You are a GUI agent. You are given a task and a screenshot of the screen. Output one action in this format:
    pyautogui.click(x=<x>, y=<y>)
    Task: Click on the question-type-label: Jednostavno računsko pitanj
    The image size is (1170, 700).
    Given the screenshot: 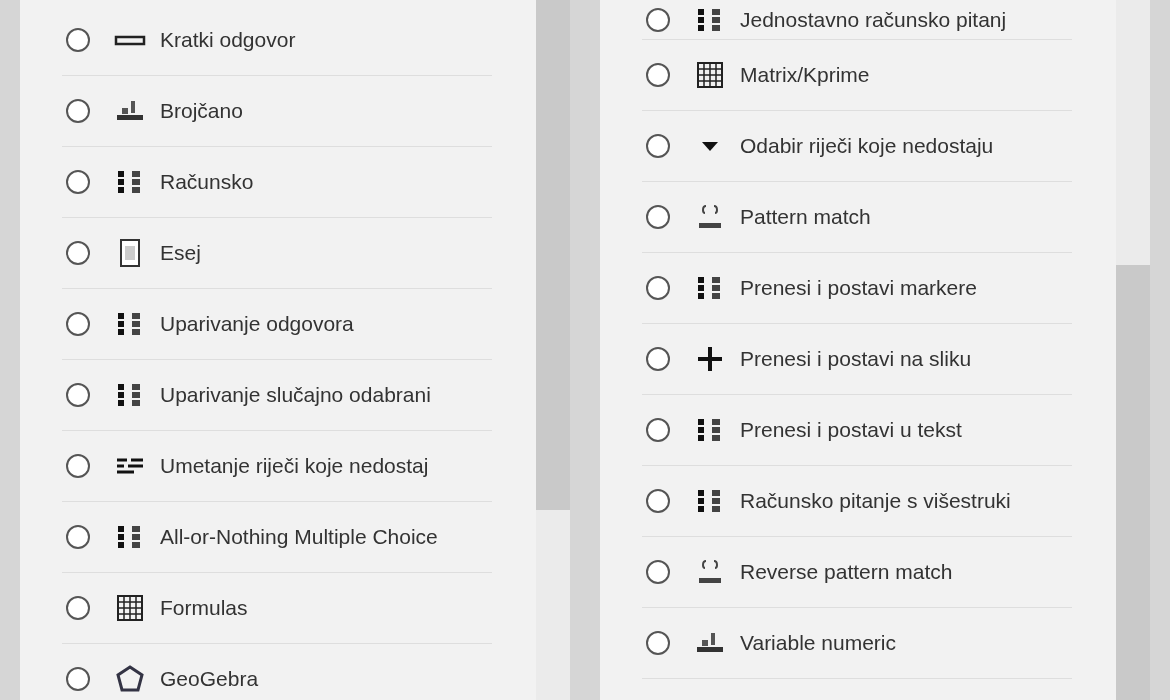 What is the action you would take?
    pyautogui.click(x=873, y=19)
    